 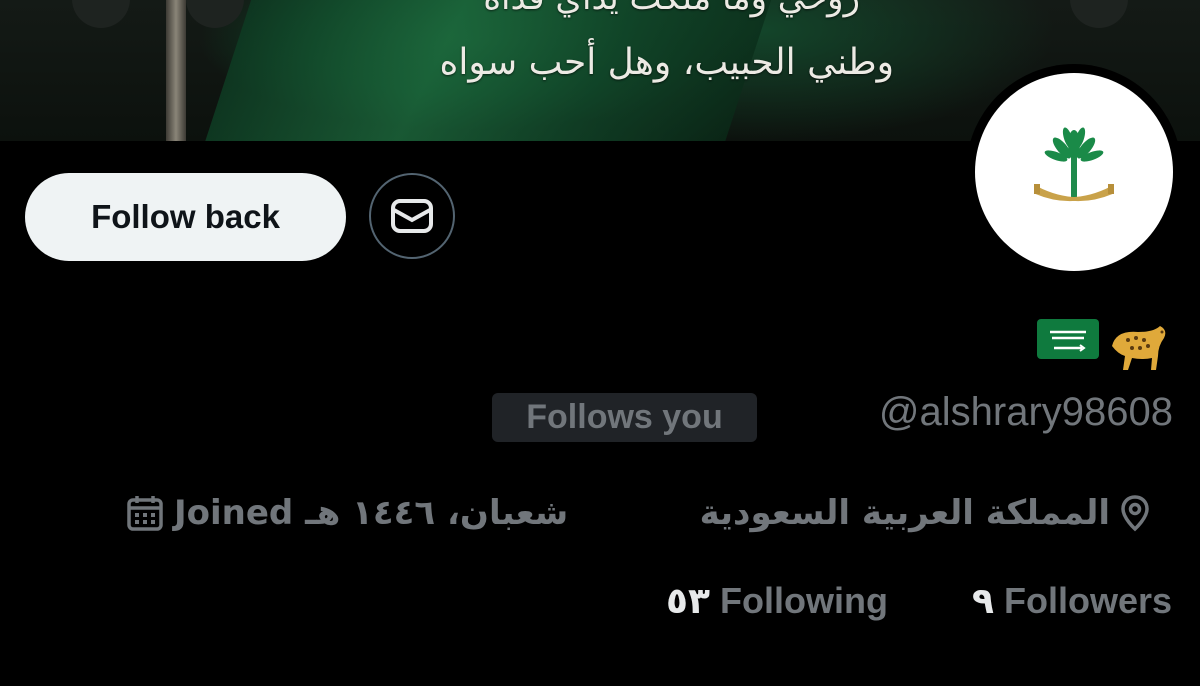 What do you see at coordinates (803, 600) in the screenshot?
I see `following-label: Following` at bounding box center [803, 600].